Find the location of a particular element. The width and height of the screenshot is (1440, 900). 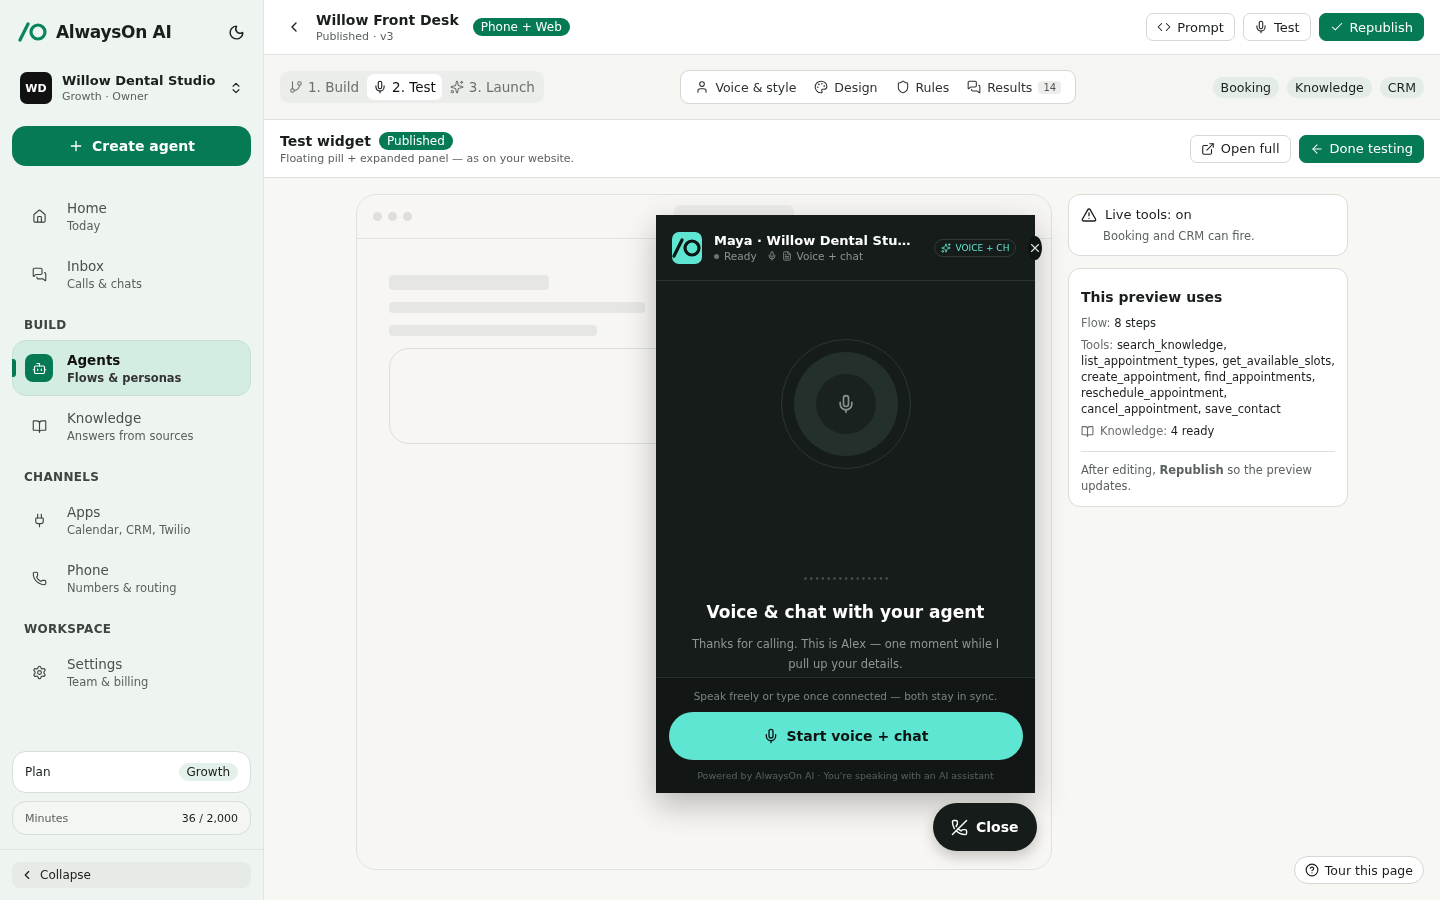

step-tab: 2. Test is located at coordinates (404, 87).